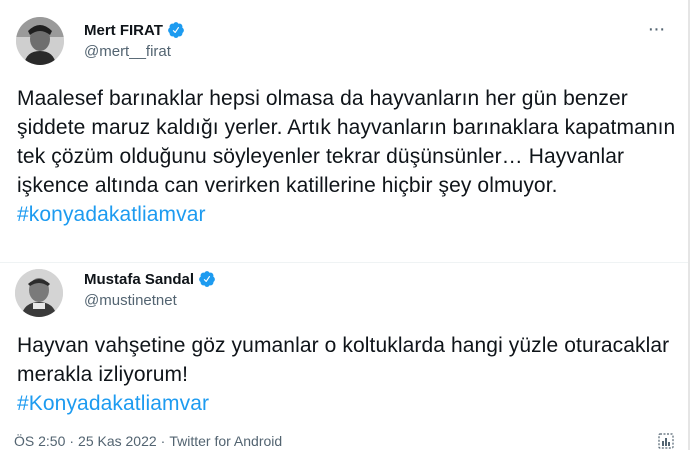  I want to click on tweet-time: ÖS 2:50, so click(39, 441).